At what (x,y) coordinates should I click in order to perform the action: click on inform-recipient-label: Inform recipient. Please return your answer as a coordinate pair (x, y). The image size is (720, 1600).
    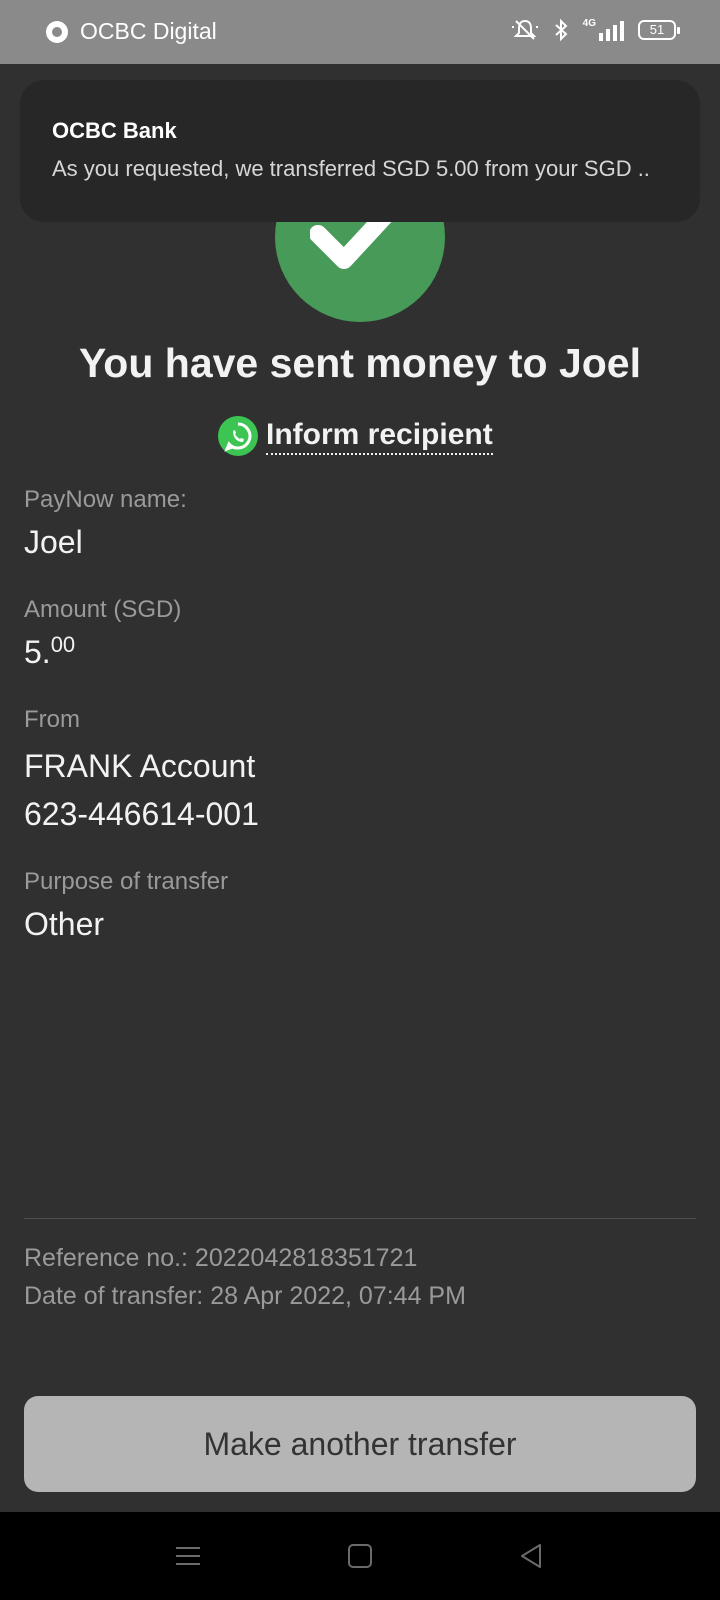
    Looking at the image, I should click on (379, 436).